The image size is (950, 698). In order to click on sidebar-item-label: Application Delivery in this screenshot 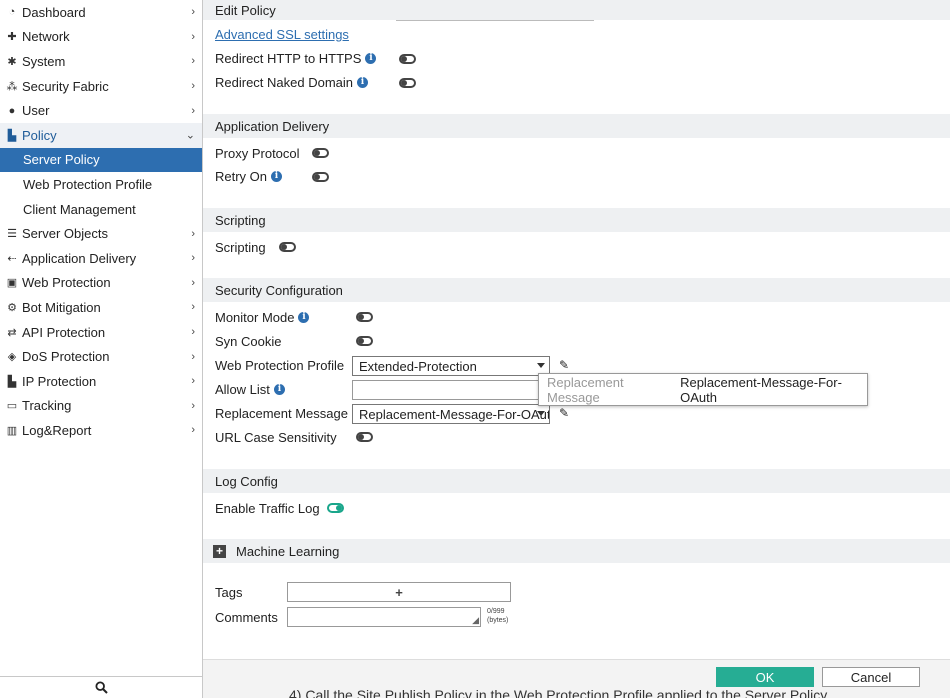, I will do `click(79, 258)`.